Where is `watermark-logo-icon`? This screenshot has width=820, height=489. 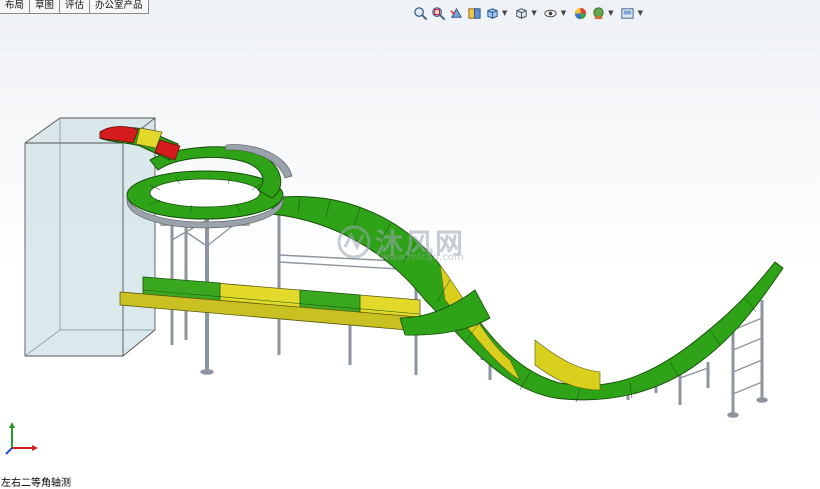
watermark-logo-icon is located at coordinates (354, 242).